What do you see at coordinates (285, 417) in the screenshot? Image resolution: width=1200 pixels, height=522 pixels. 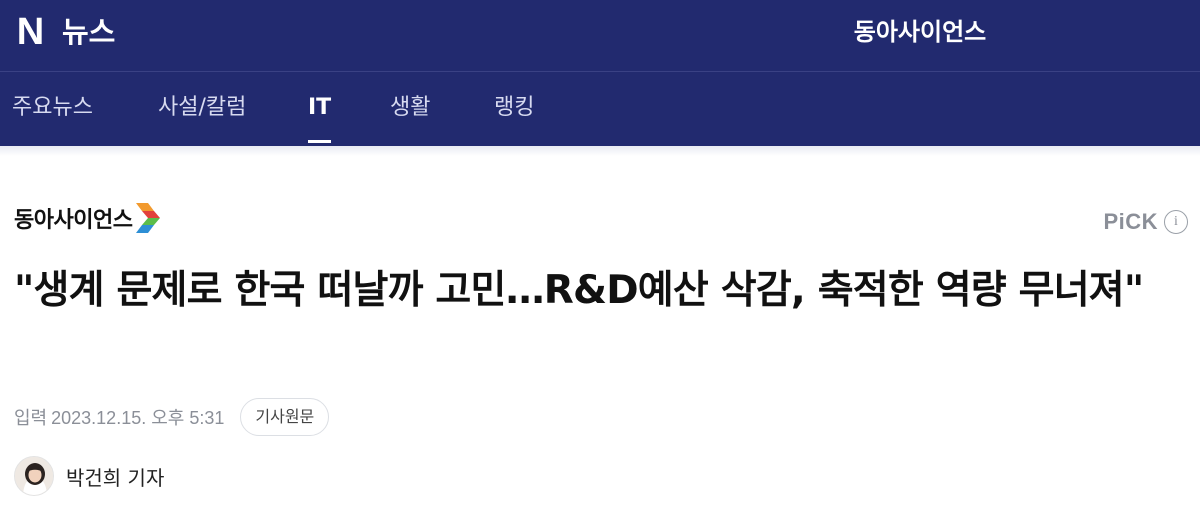 I see `original-article-button: 기사원문` at bounding box center [285, 417].